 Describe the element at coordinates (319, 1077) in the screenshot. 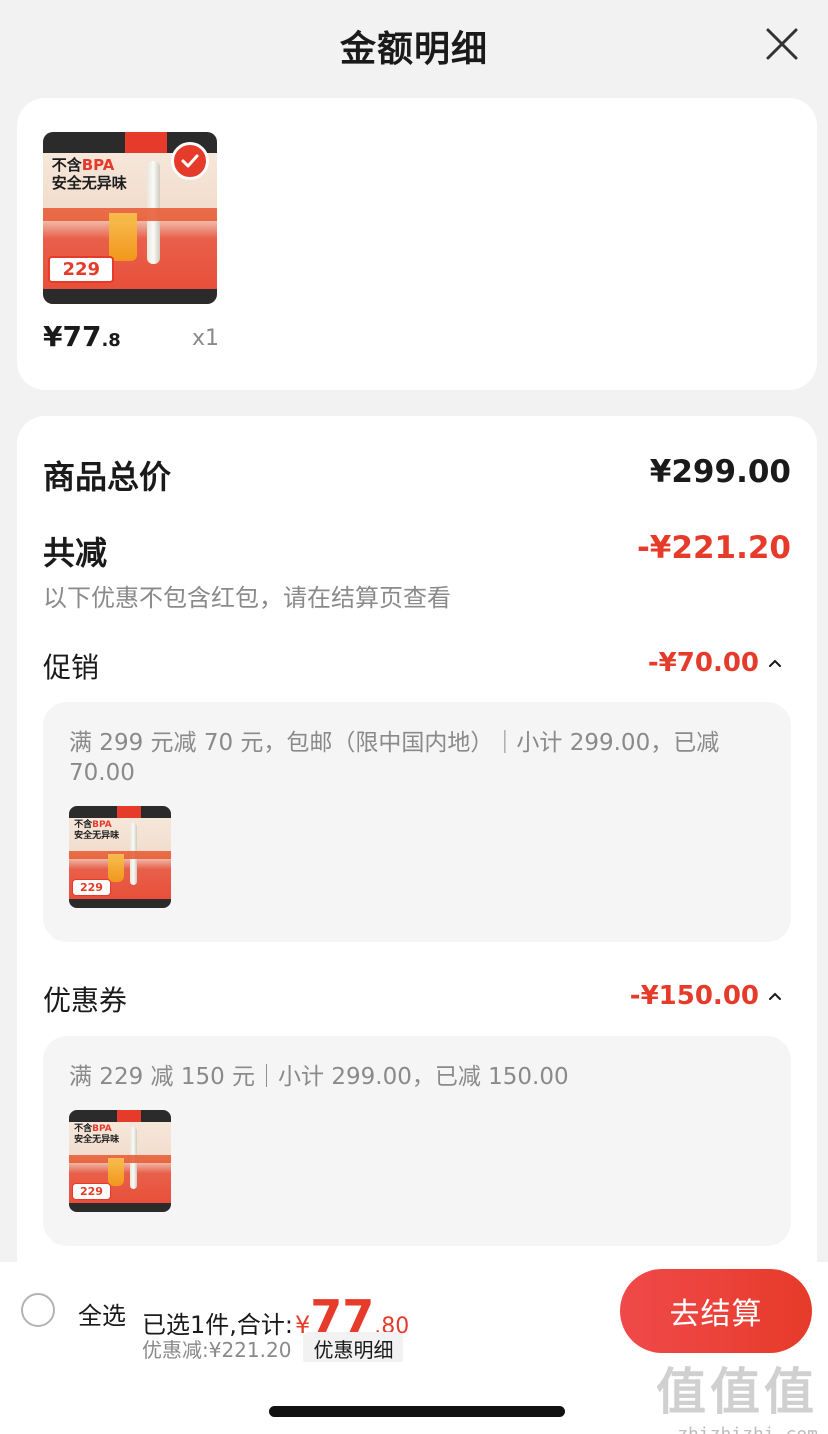

I see `coupon-description: 满 229 减 150 元｜小计 299.00，已减 150.00` at that location.